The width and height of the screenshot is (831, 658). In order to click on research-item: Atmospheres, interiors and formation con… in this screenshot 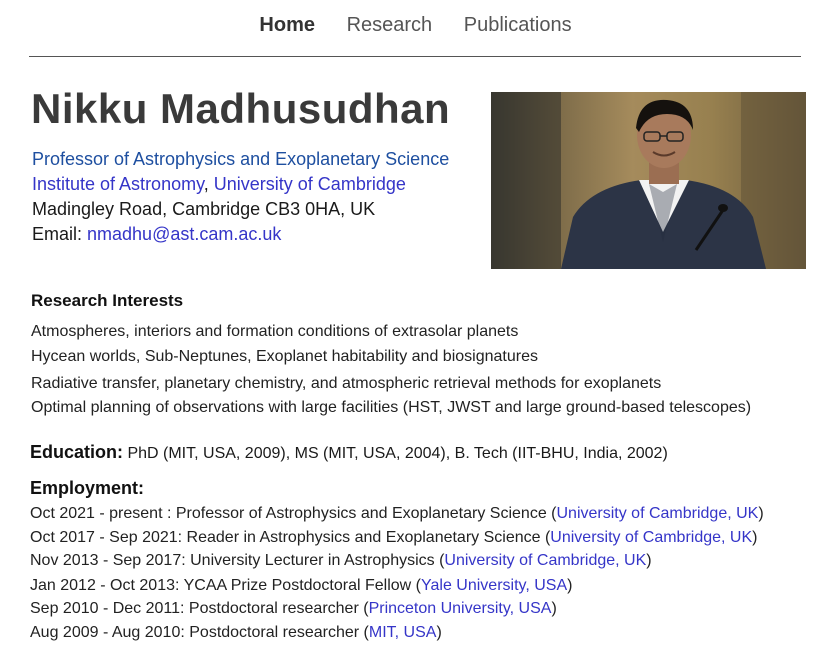, I will do `click(275, 331)`.